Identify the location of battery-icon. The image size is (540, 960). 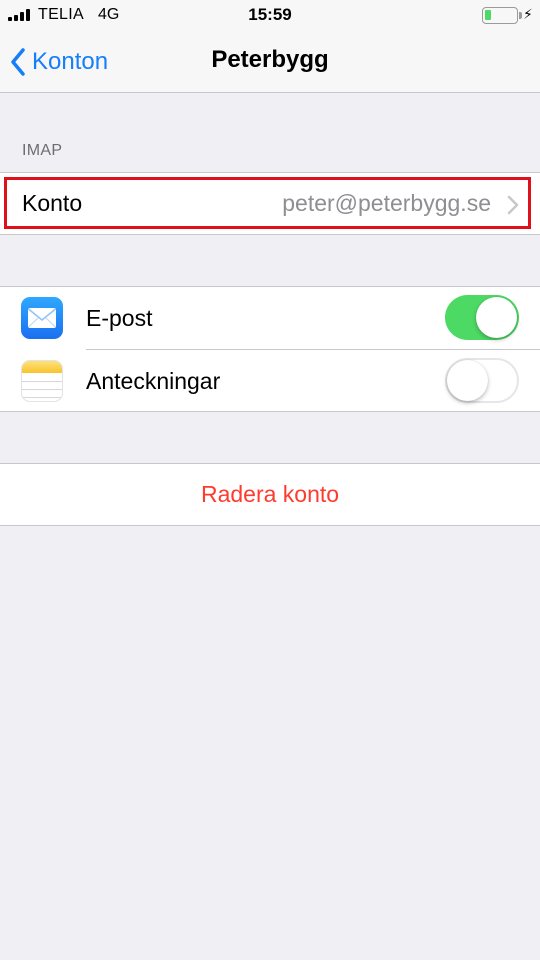
(500, 15).